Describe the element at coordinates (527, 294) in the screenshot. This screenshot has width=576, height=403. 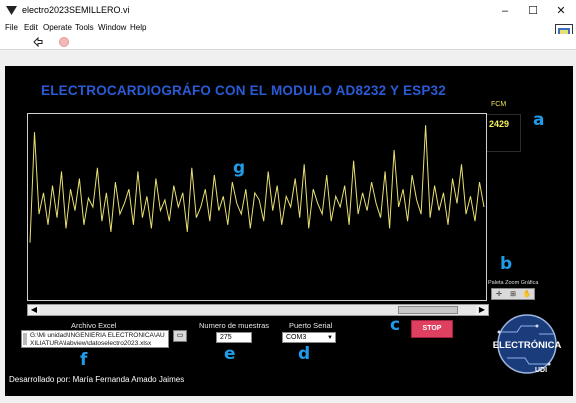
I see `pan-hand-icon: ✋` at that location.